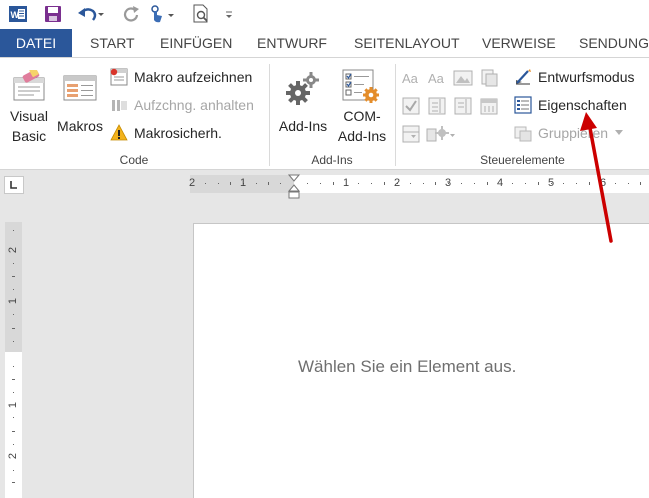 The width and height of the screenshot is (649, 498). I want to click on ruler-label: 5, so click(551, 183).